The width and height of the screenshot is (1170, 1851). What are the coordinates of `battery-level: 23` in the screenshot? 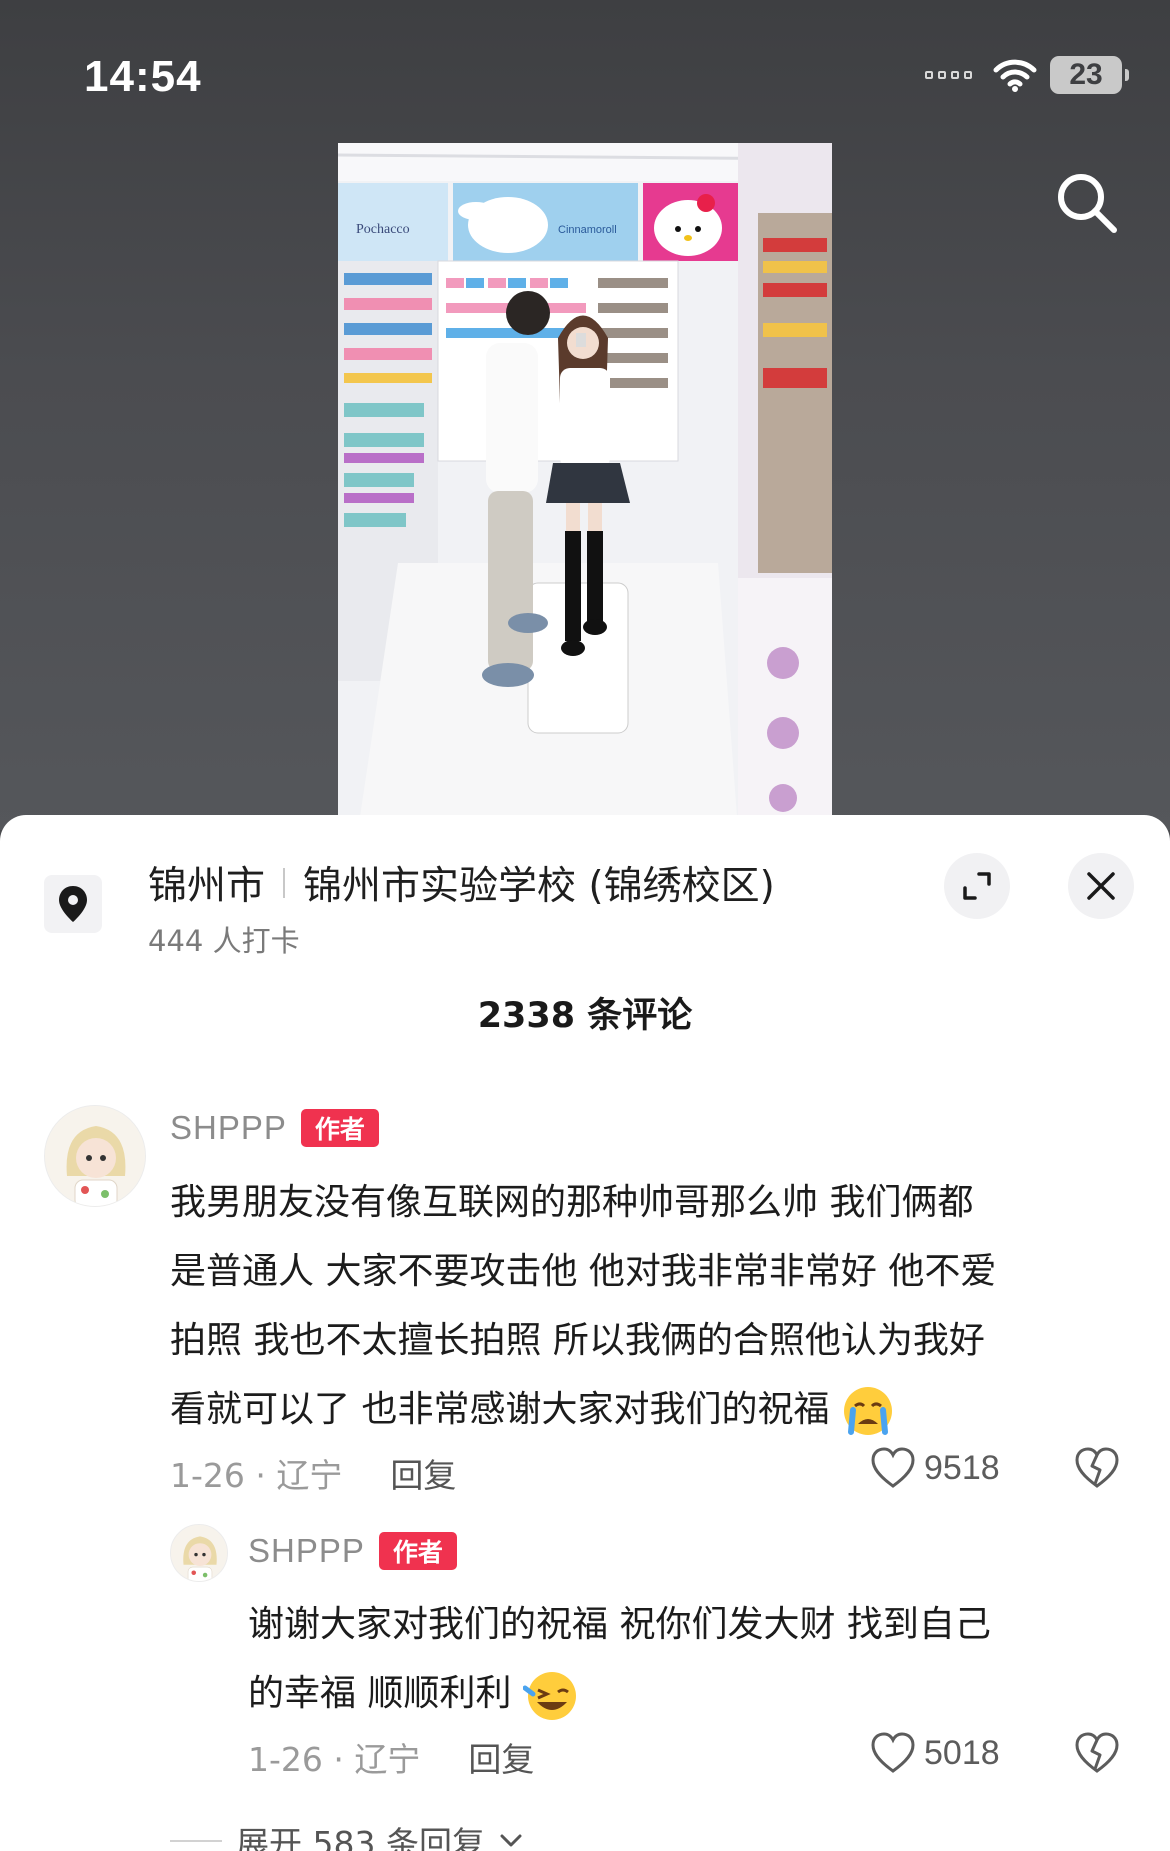 It's located at (1086, 74).